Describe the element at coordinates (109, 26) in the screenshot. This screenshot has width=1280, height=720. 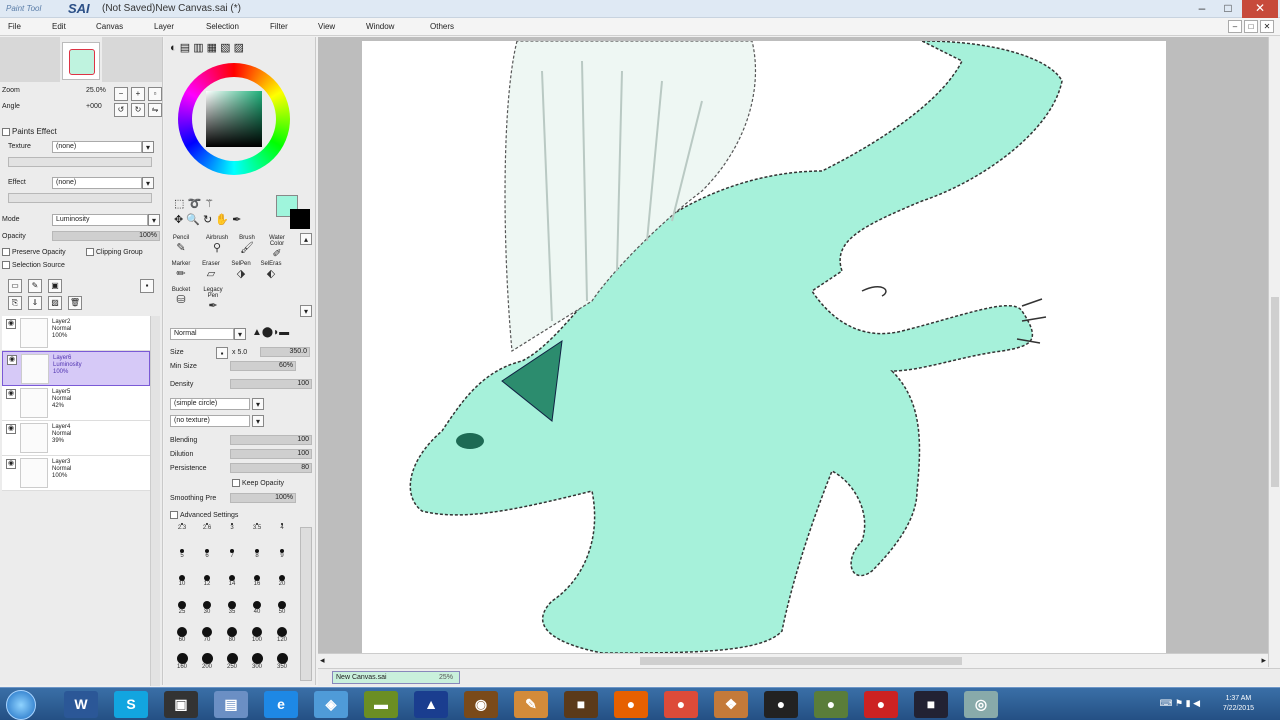
I see `menu-canvas: Canvas` at that location.